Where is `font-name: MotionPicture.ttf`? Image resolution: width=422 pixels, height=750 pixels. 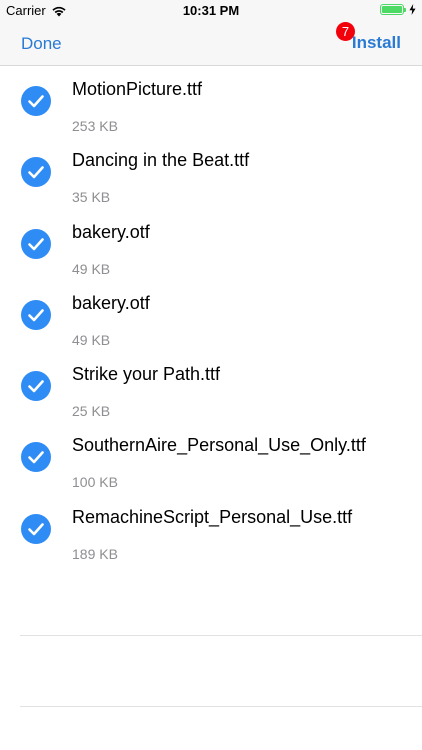 font-name: MotionPicture.ttf is located at coordinates (137, 89).